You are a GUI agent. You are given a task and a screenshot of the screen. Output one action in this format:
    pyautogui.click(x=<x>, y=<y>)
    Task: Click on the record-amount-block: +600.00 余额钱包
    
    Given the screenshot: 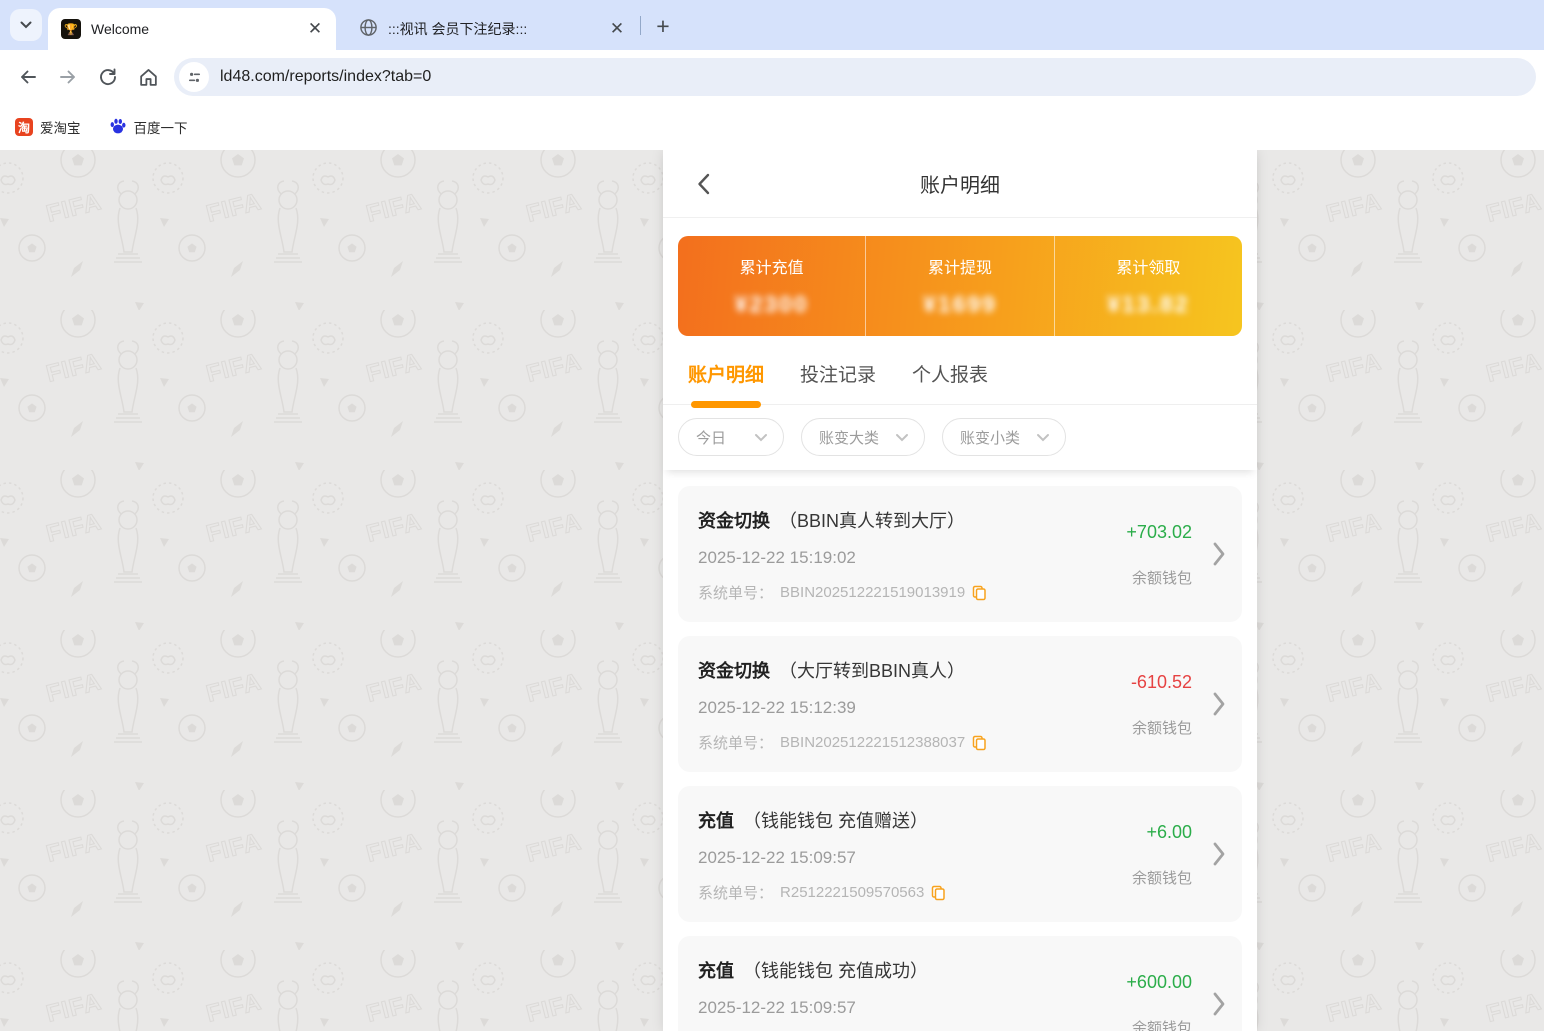 What is the action you would take?
    pyautogui.click(x=1159, y=1001)
    